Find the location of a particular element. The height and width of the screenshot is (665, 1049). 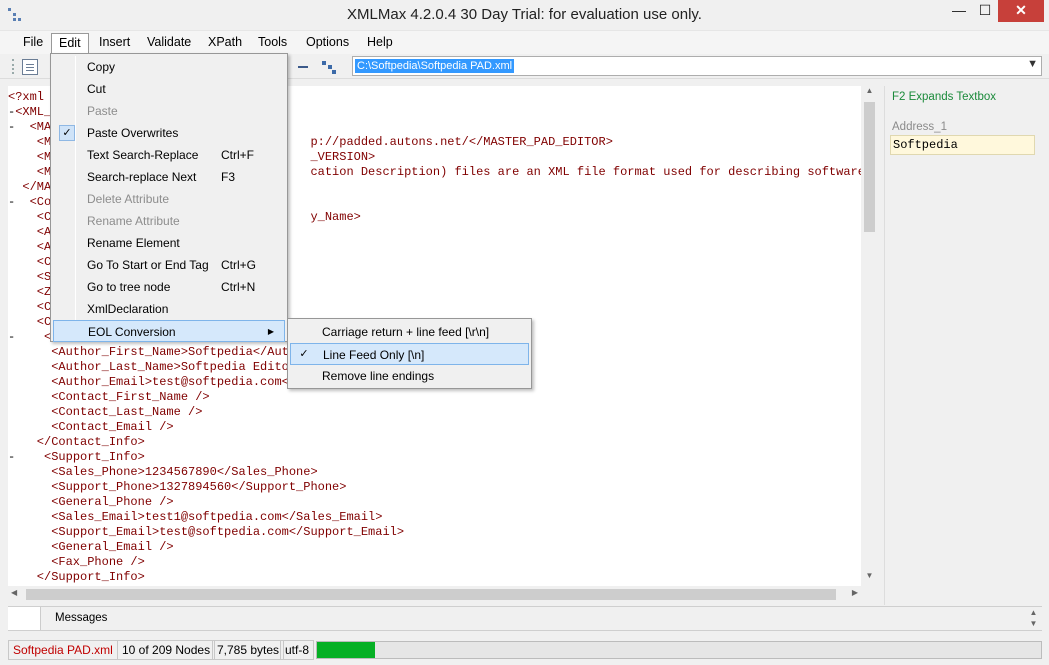

menu-insert: Insert is located at coordinates (114, 43).